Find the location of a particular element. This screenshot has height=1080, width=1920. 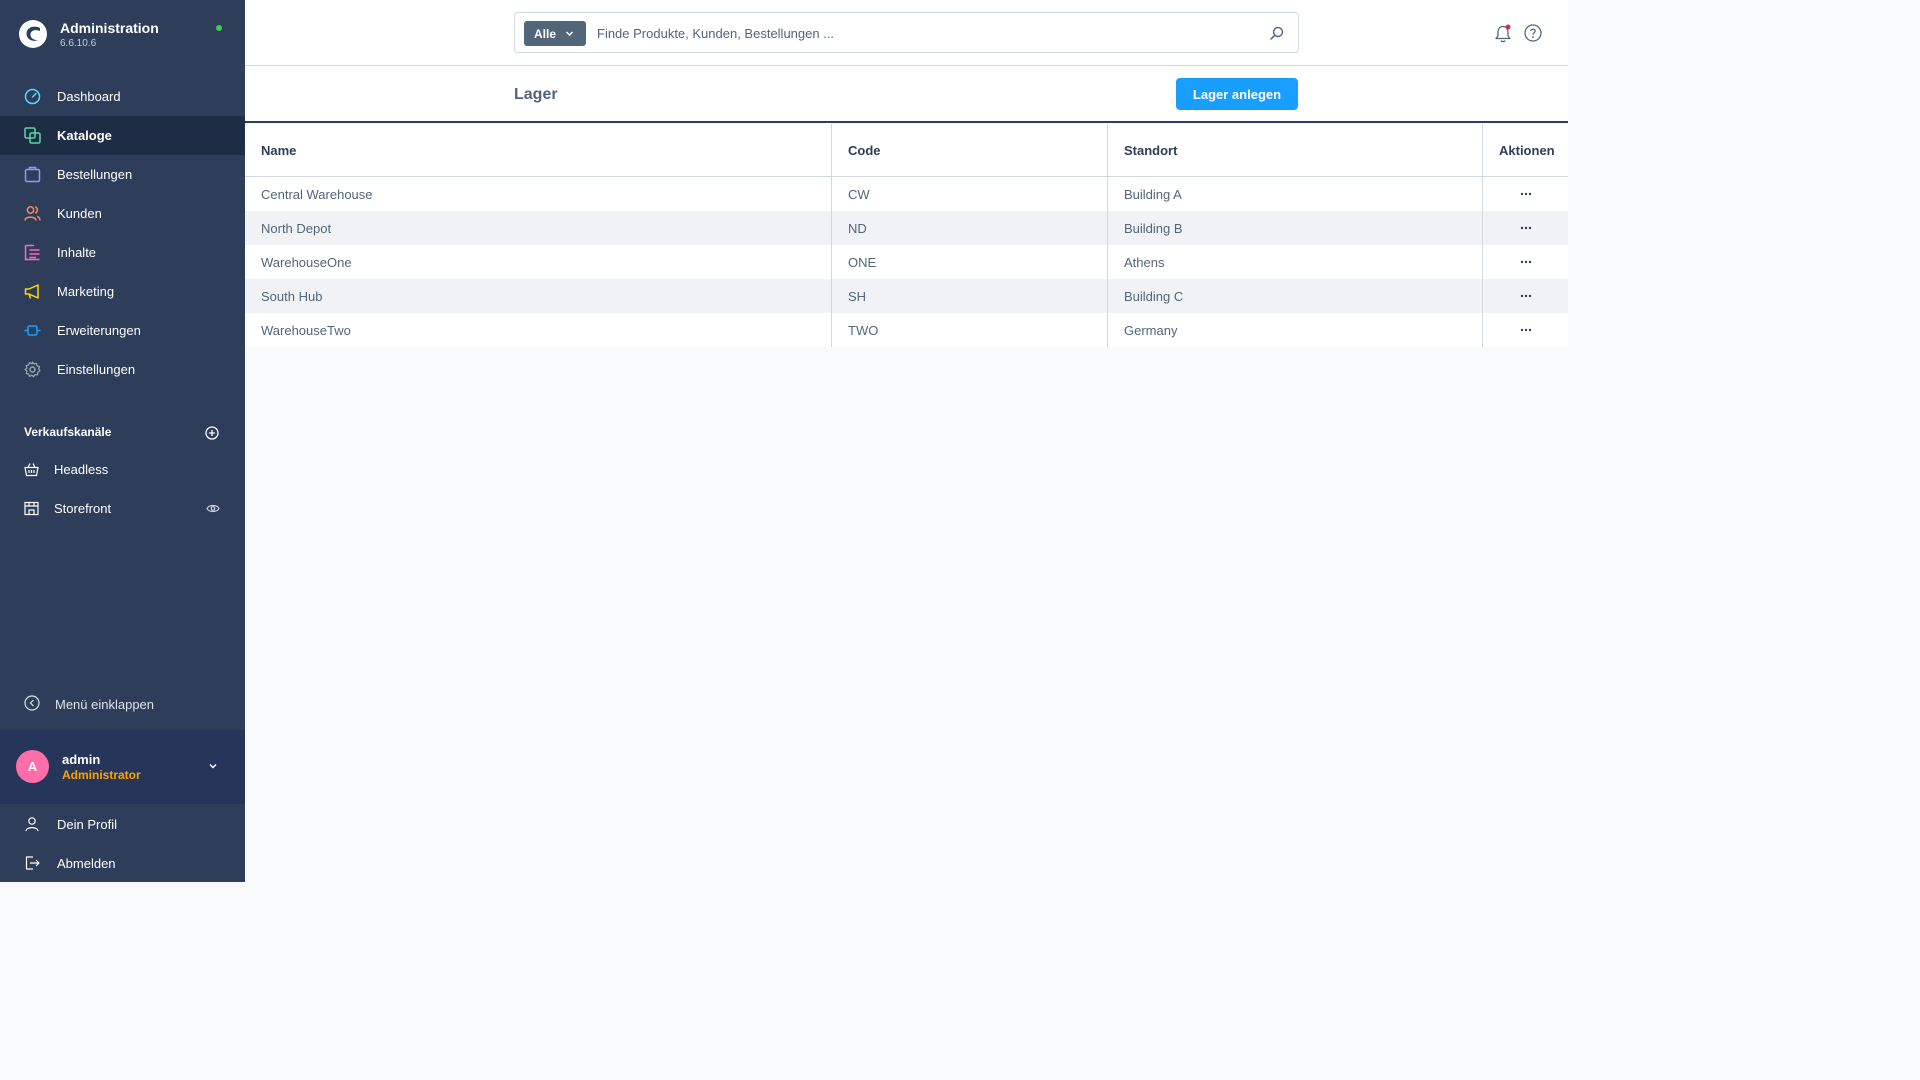

logout-link: Abmelden is located at coordinates (122, 862).